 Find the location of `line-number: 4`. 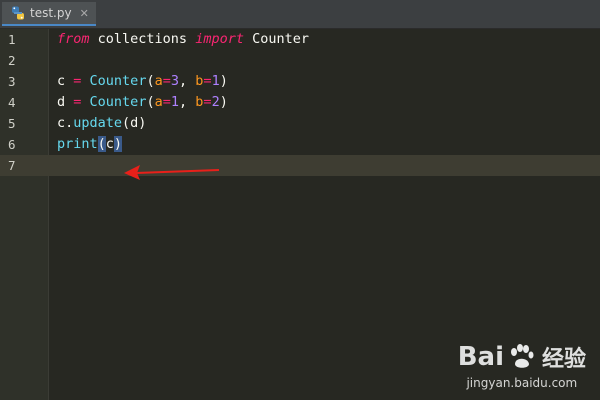

line-number: 4 is located at coordinates (12, 102).